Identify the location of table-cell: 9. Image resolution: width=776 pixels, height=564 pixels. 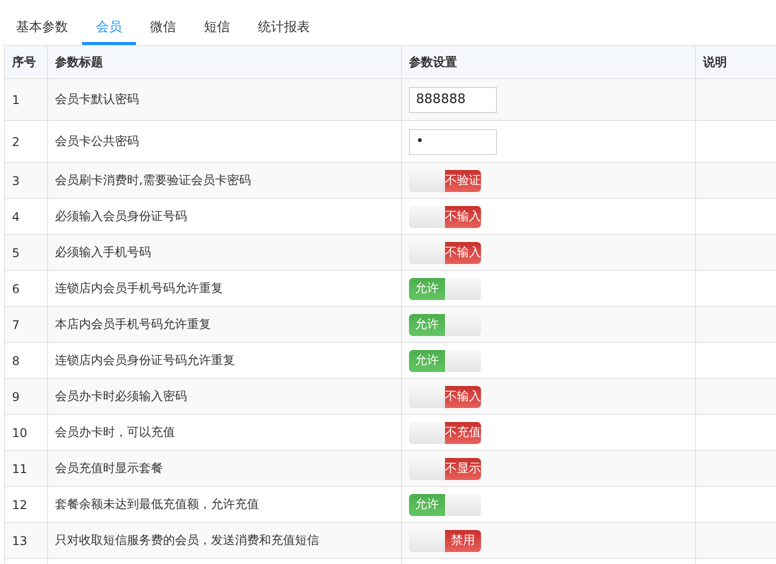
(26, 396).